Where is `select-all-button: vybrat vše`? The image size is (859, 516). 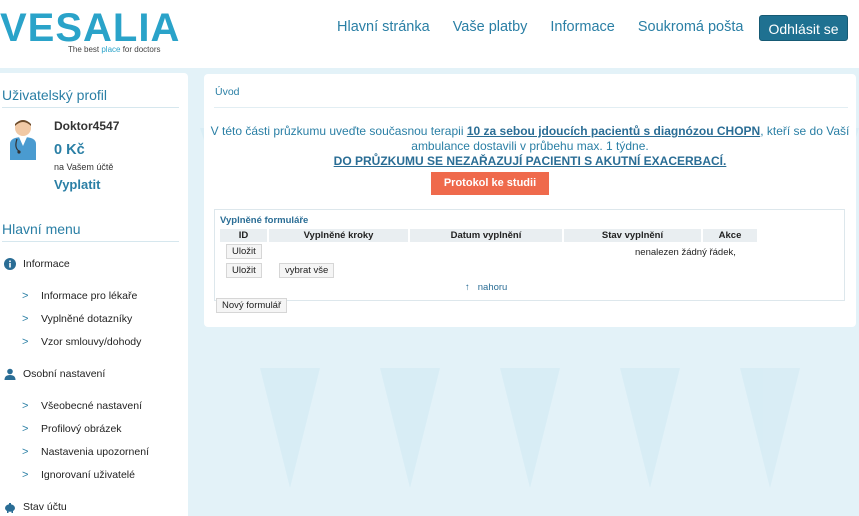 select-all-button: vybrat vše is located at coordinates (307, 270).